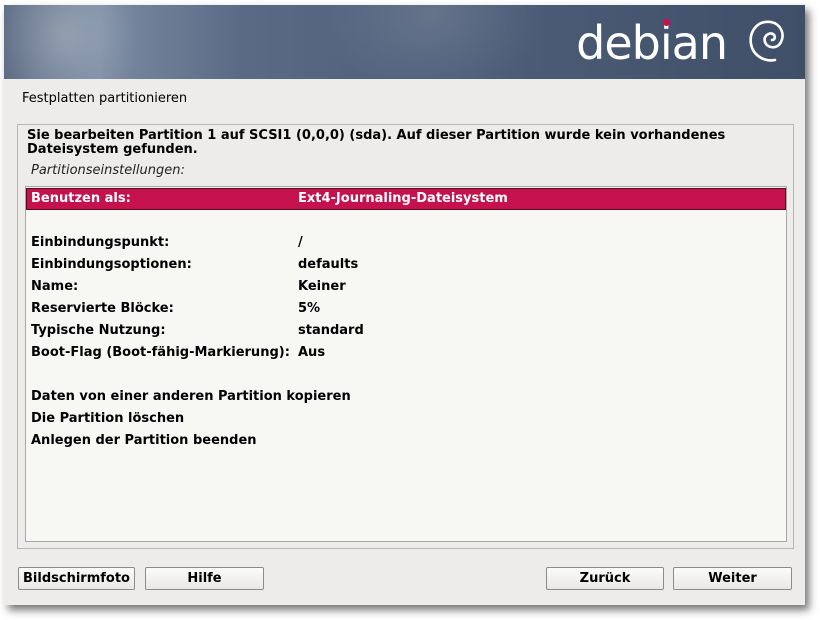 The height and width of the screenshot is (620, 820). What do you see at coordinates (652, 43) in the screenshot?
I see `debian-logo-text: debian` at bounding box center [652, 43].